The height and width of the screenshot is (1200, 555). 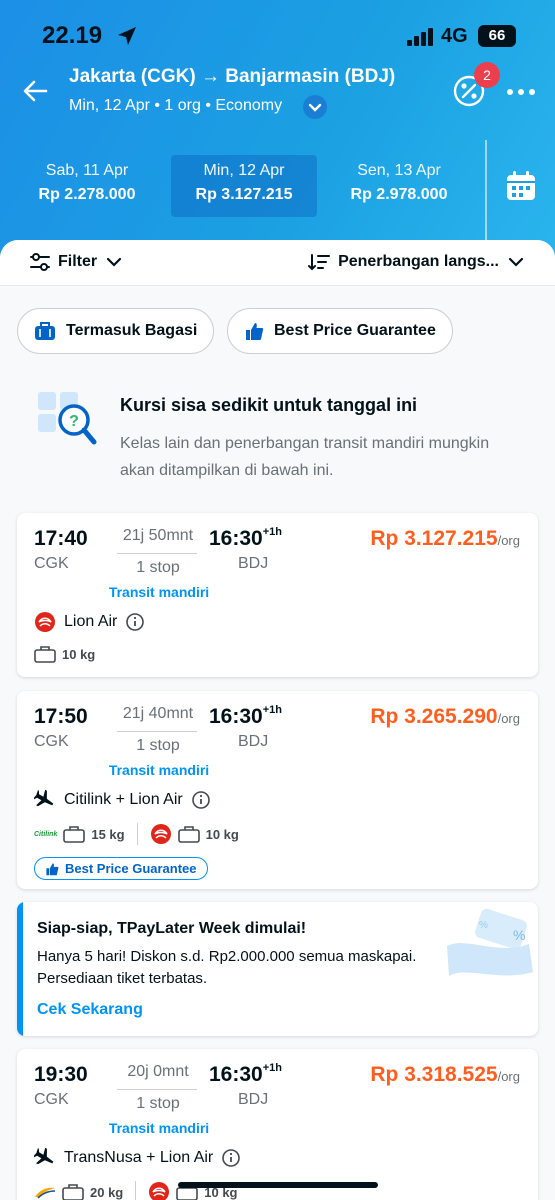 I want to click on back-arrow-icon, so click(x=35, y=93).